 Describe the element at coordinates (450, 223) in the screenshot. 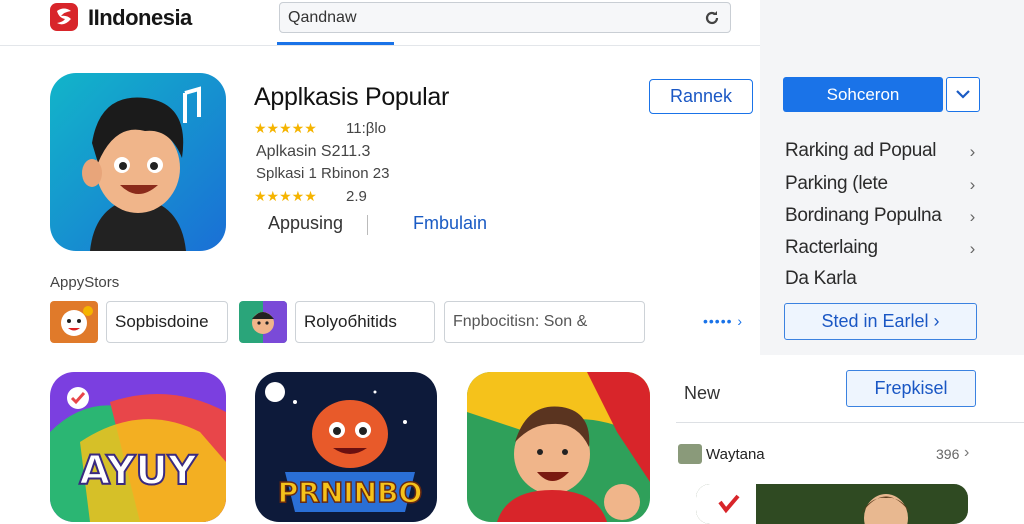

I see `tab-popular: Fmbulain` at that location.